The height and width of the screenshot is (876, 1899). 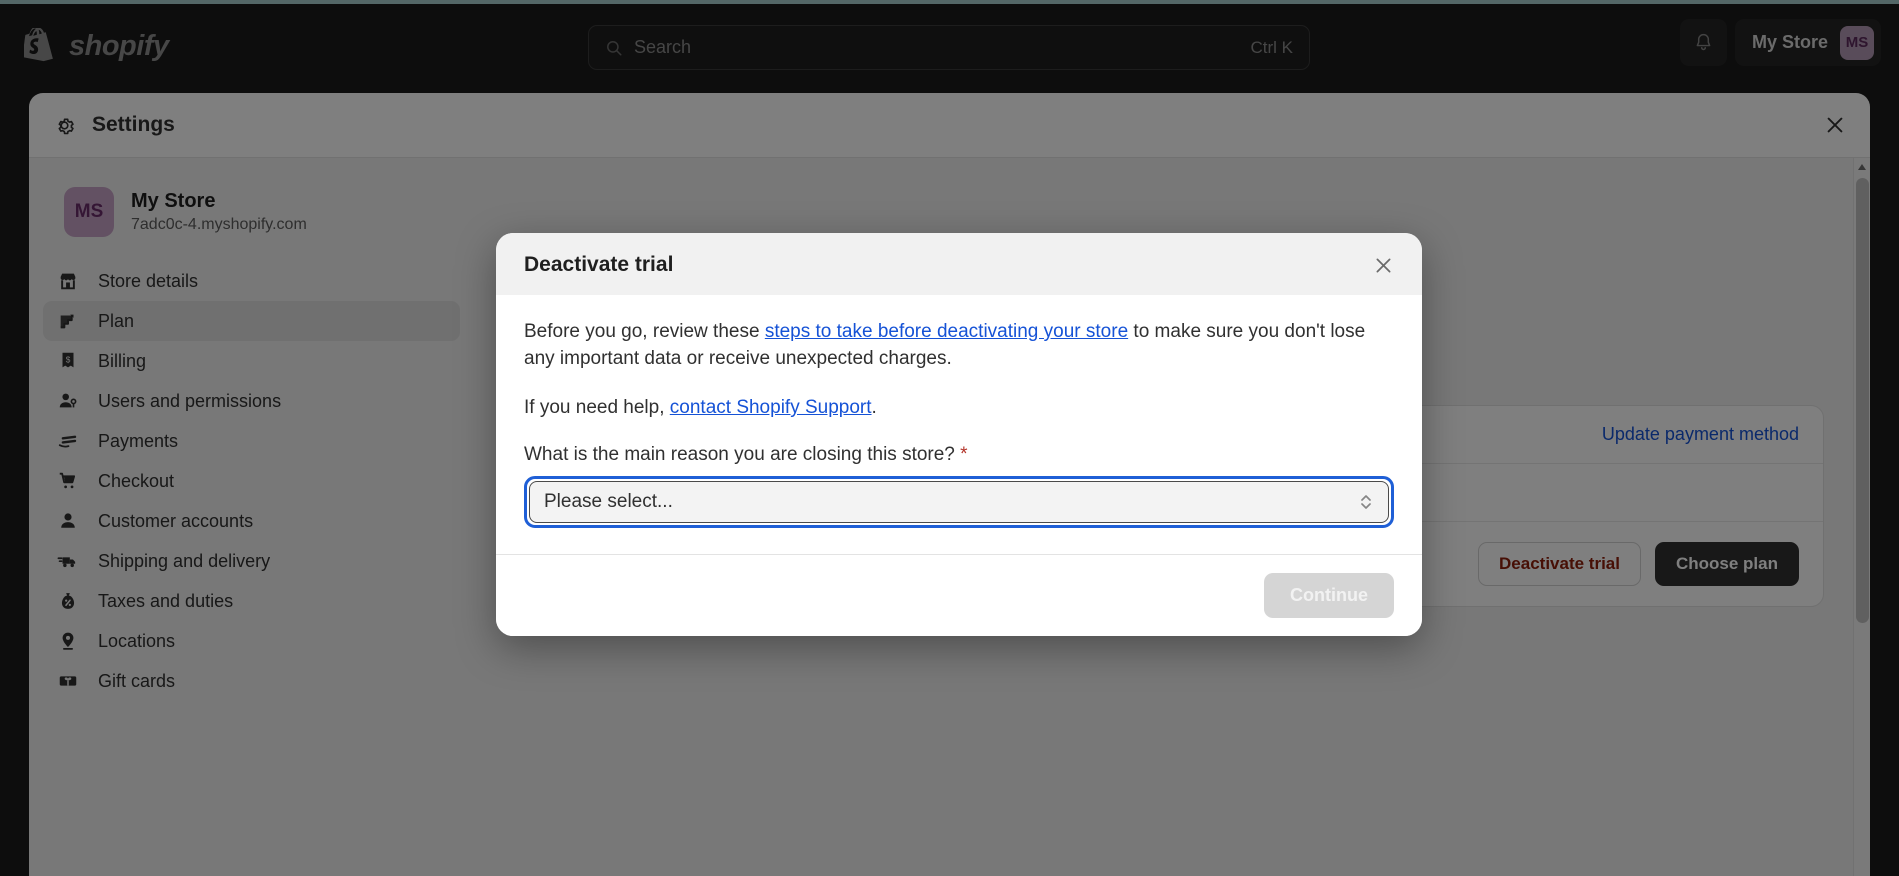 I want to click on modal-footer: Continue, so click(x=959, y=594).